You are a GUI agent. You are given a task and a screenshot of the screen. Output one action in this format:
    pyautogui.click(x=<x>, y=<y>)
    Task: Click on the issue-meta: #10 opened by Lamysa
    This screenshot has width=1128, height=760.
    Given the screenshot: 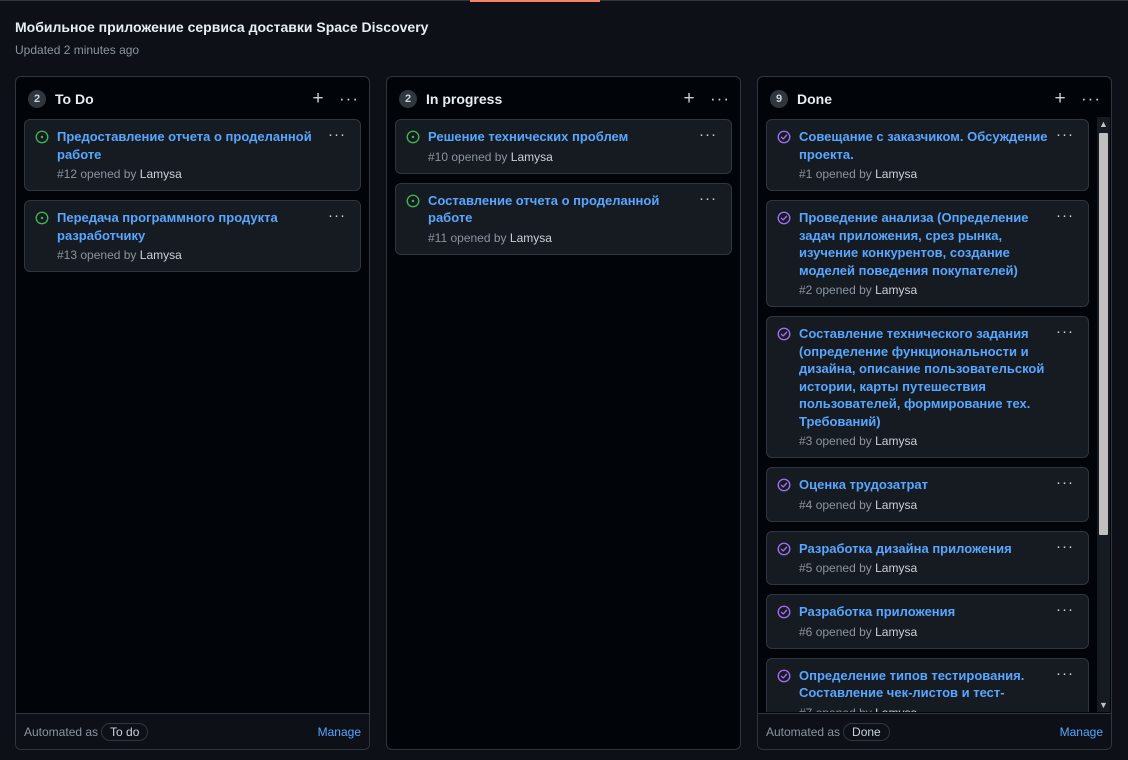 What is the action you would take?
    pyautogui.click(x=561, y=157)
    